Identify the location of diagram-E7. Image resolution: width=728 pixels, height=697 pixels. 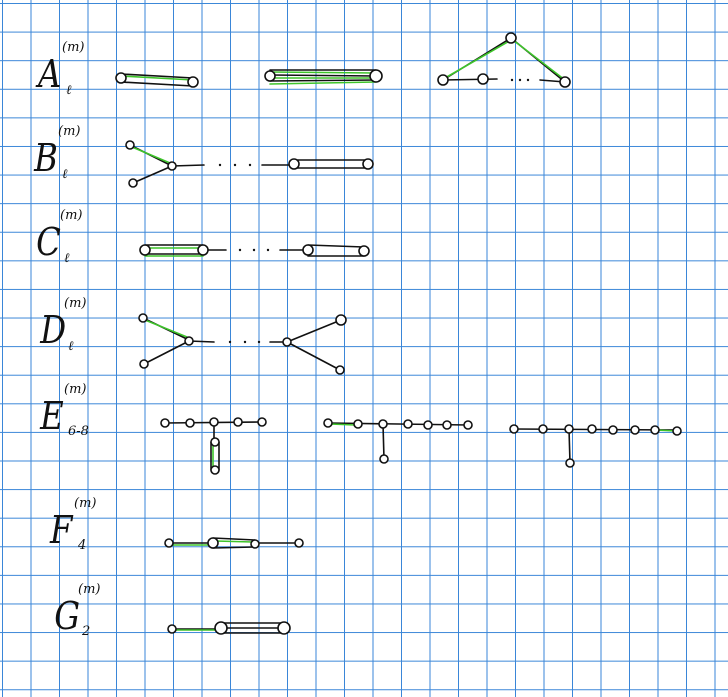
(398, 441).